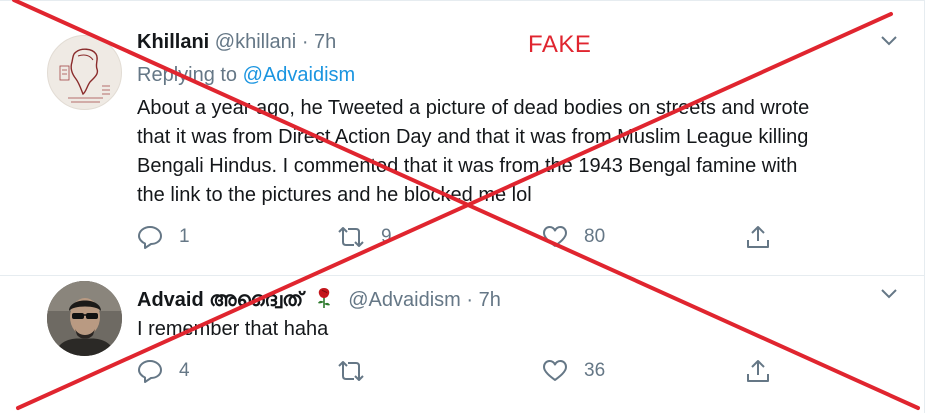 This screenshot has width=925, height=413. Describe the element at coordinates (299, 75) in the screenshot. I see `mention-link: @Advaidism` at that location.